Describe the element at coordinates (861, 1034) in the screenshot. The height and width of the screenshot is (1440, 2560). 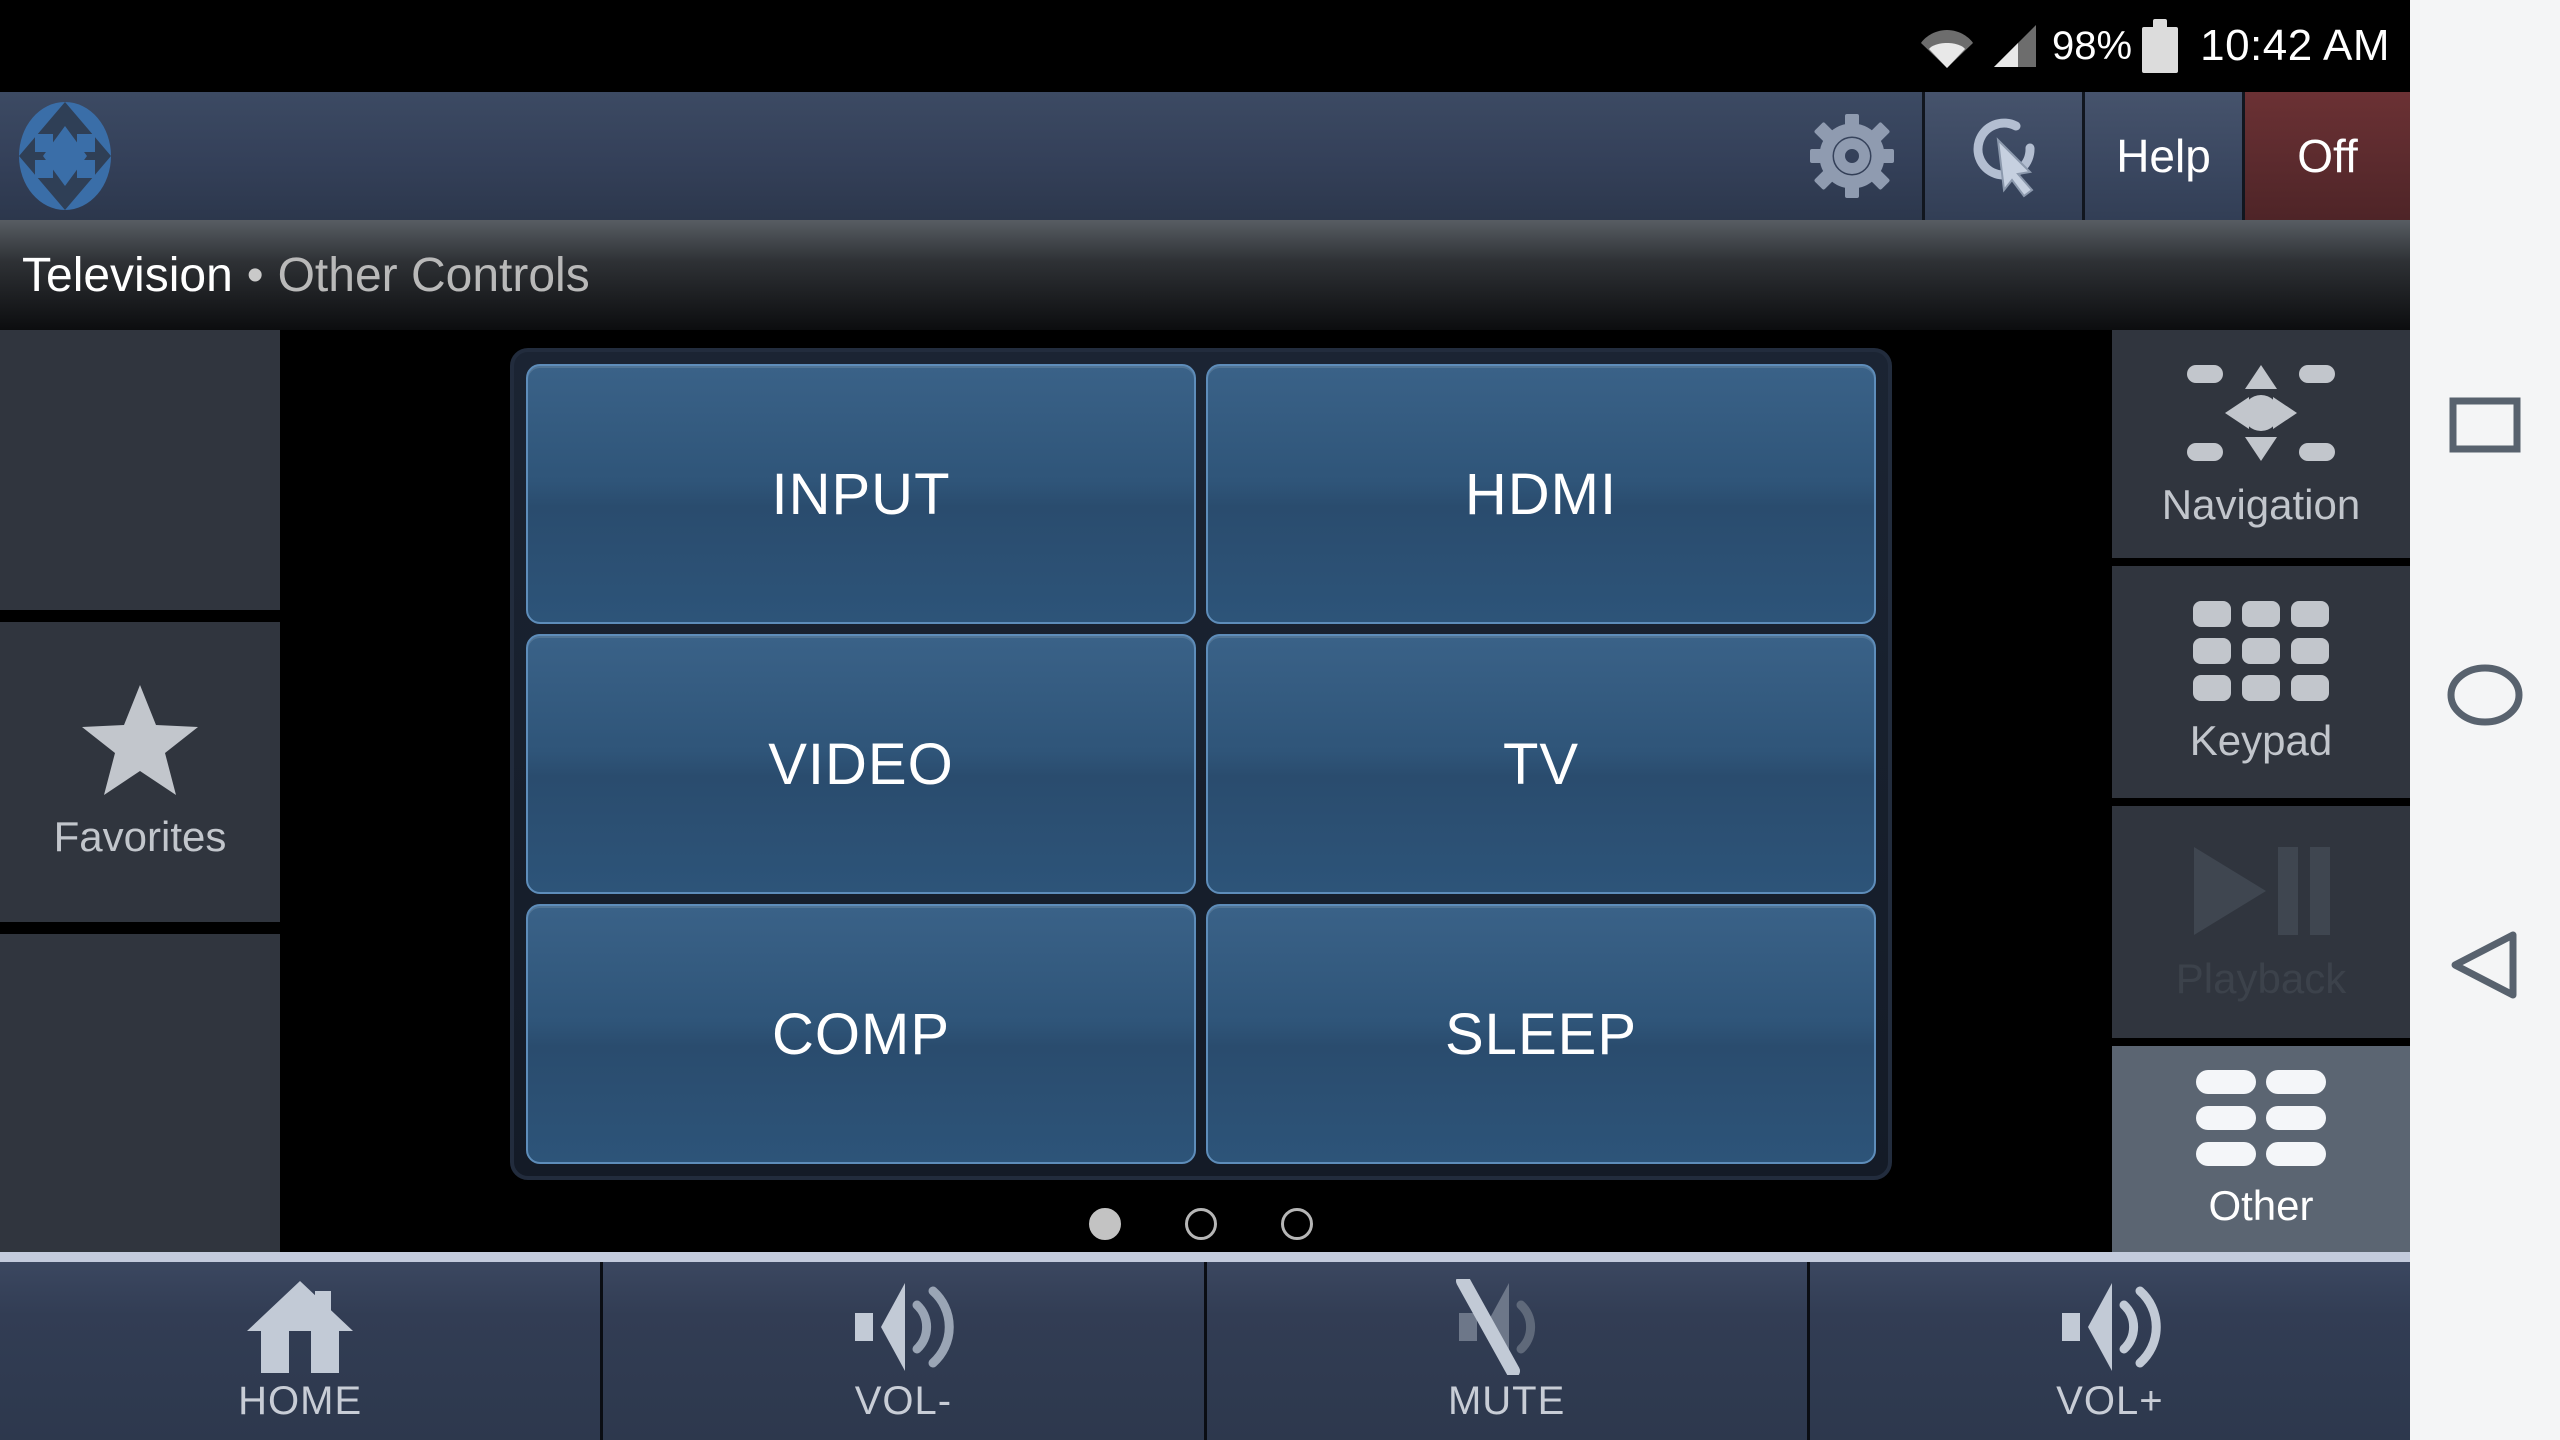
I see `grid-button-comp: COMP` at that location.